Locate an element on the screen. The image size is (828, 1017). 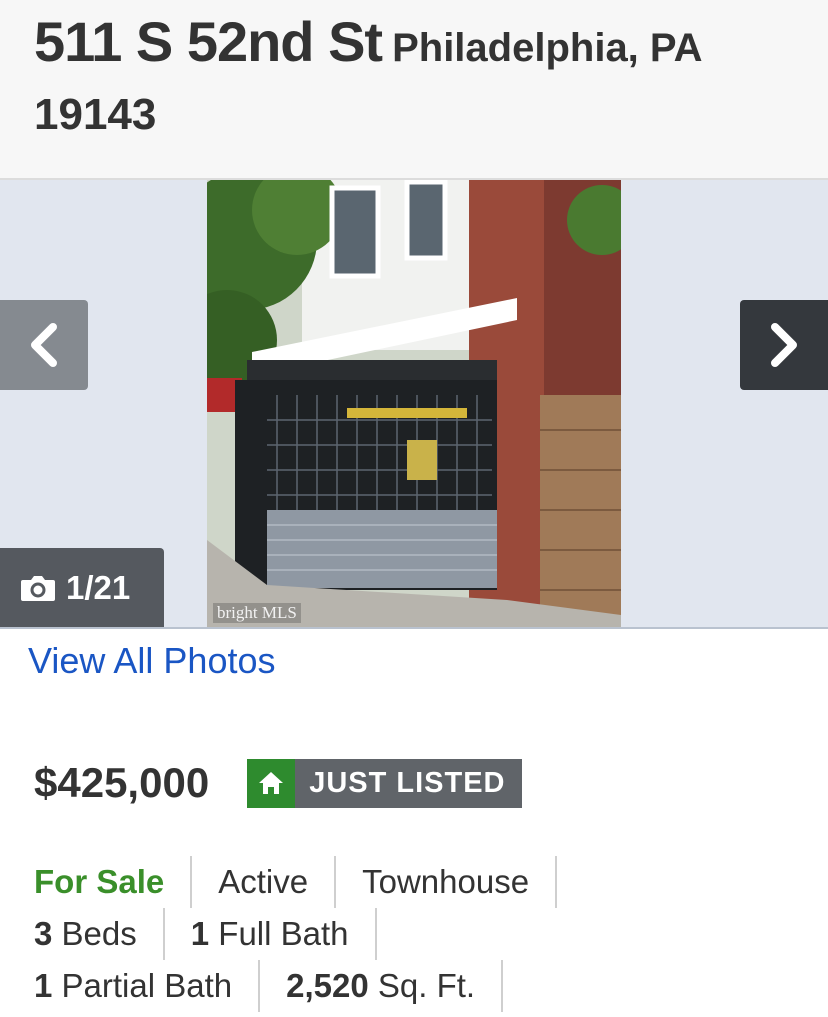
chevron-right-icon is located at coordinates (784, 345).